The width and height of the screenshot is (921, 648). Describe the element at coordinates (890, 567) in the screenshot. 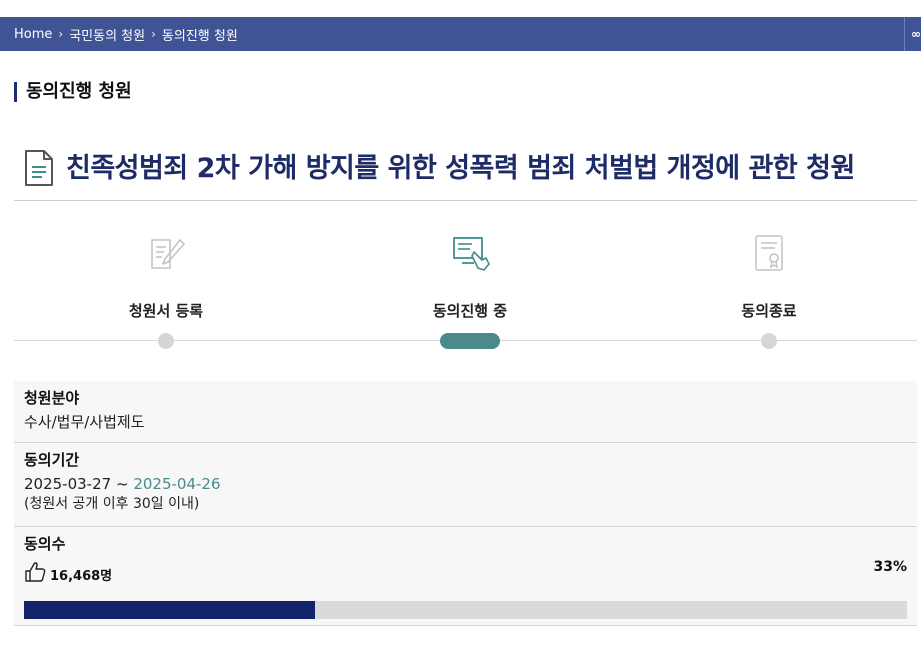

I see `agree-percent: 33%` at that location.